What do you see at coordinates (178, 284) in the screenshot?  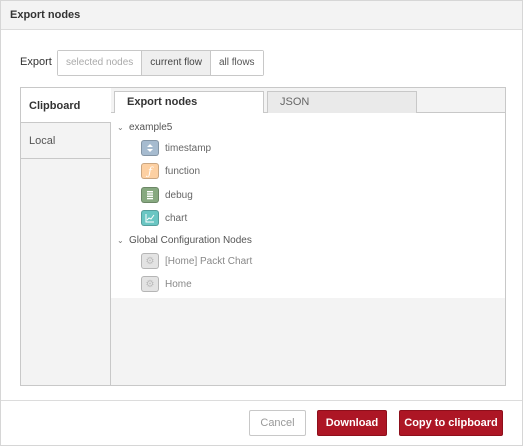 I see `node-label: Home` at bounding box center [178, 284].